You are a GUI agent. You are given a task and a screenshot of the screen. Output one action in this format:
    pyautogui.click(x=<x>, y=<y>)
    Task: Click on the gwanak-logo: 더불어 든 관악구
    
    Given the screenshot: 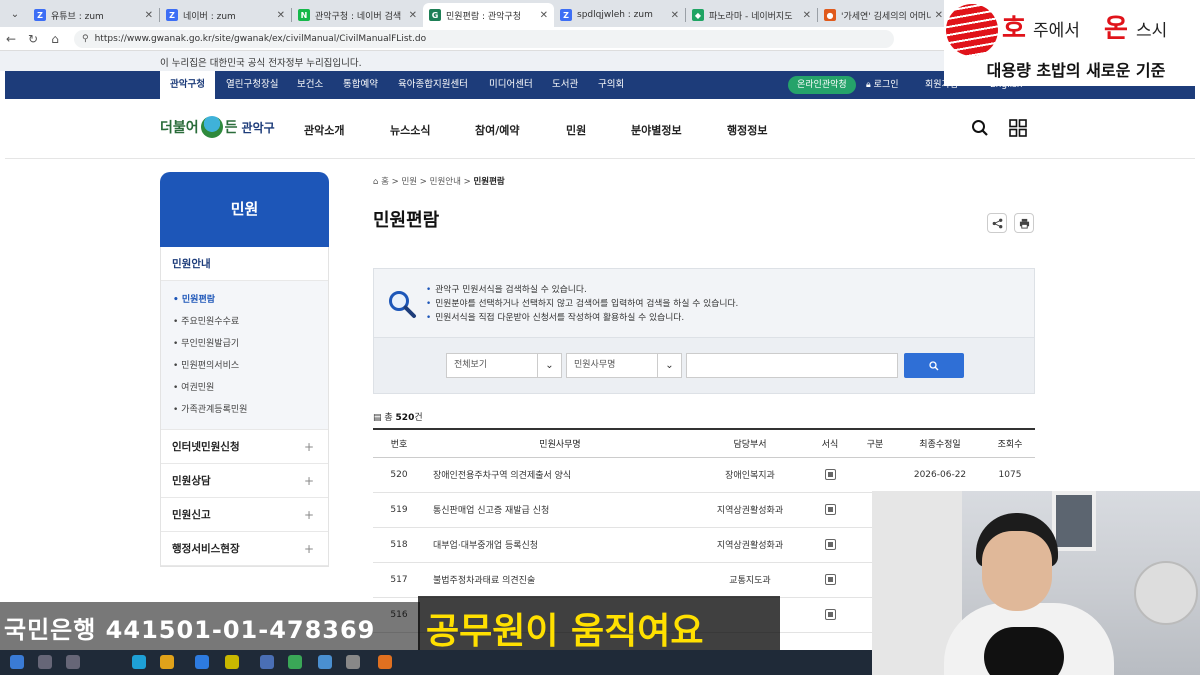 What is the action you would take?
    pyautogui.click(x=217, y=127)
    